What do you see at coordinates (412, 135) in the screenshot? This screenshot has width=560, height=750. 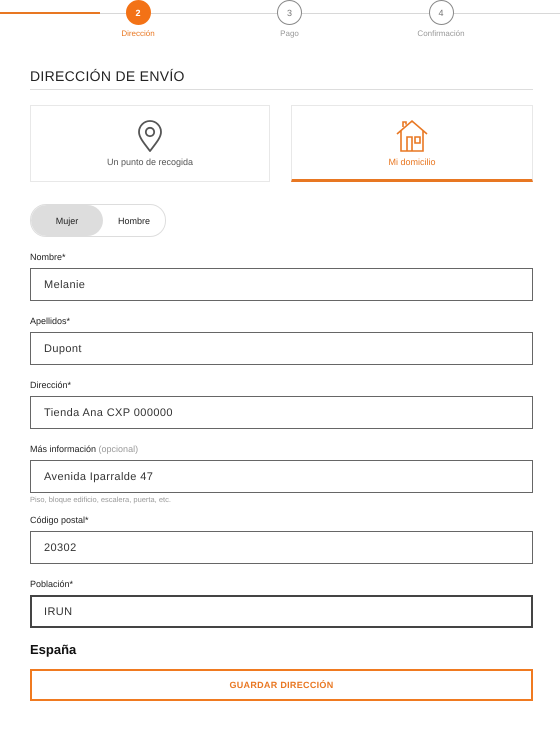 I see `house-icon` at bounding box center [412, 135].